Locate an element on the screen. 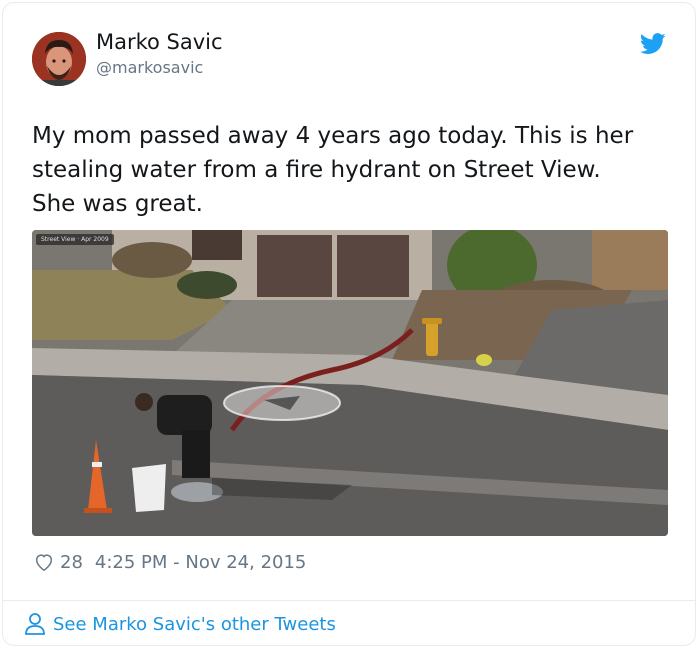  user-name: Marko Savic is located at coordinates (159, 42).